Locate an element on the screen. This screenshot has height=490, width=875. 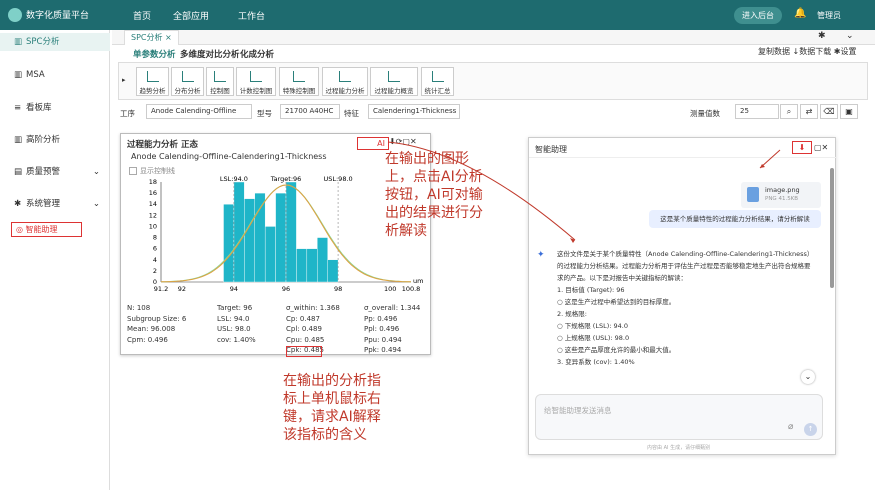
response-line: 求的产品。以下是对报告中关键指标的解读： is located at coordinates (622, 278).